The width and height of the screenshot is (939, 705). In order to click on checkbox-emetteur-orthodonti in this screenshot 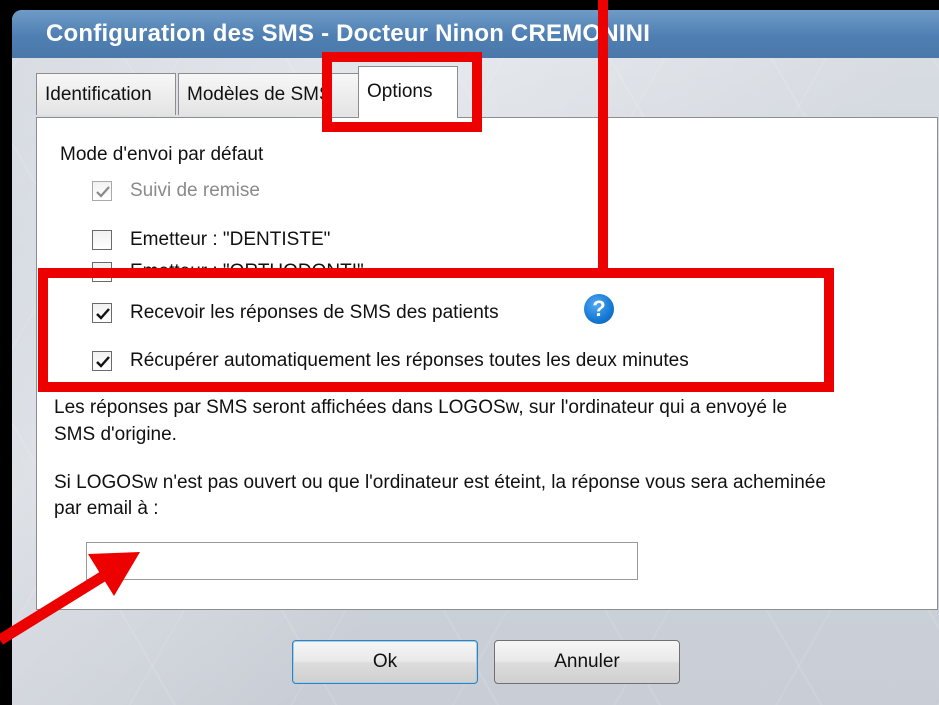, I will do `click(102, 272)`.